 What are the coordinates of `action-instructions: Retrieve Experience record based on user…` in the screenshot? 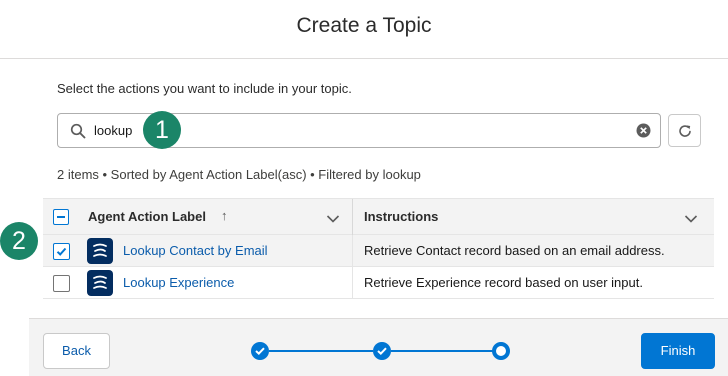 It's located at (503, 282).